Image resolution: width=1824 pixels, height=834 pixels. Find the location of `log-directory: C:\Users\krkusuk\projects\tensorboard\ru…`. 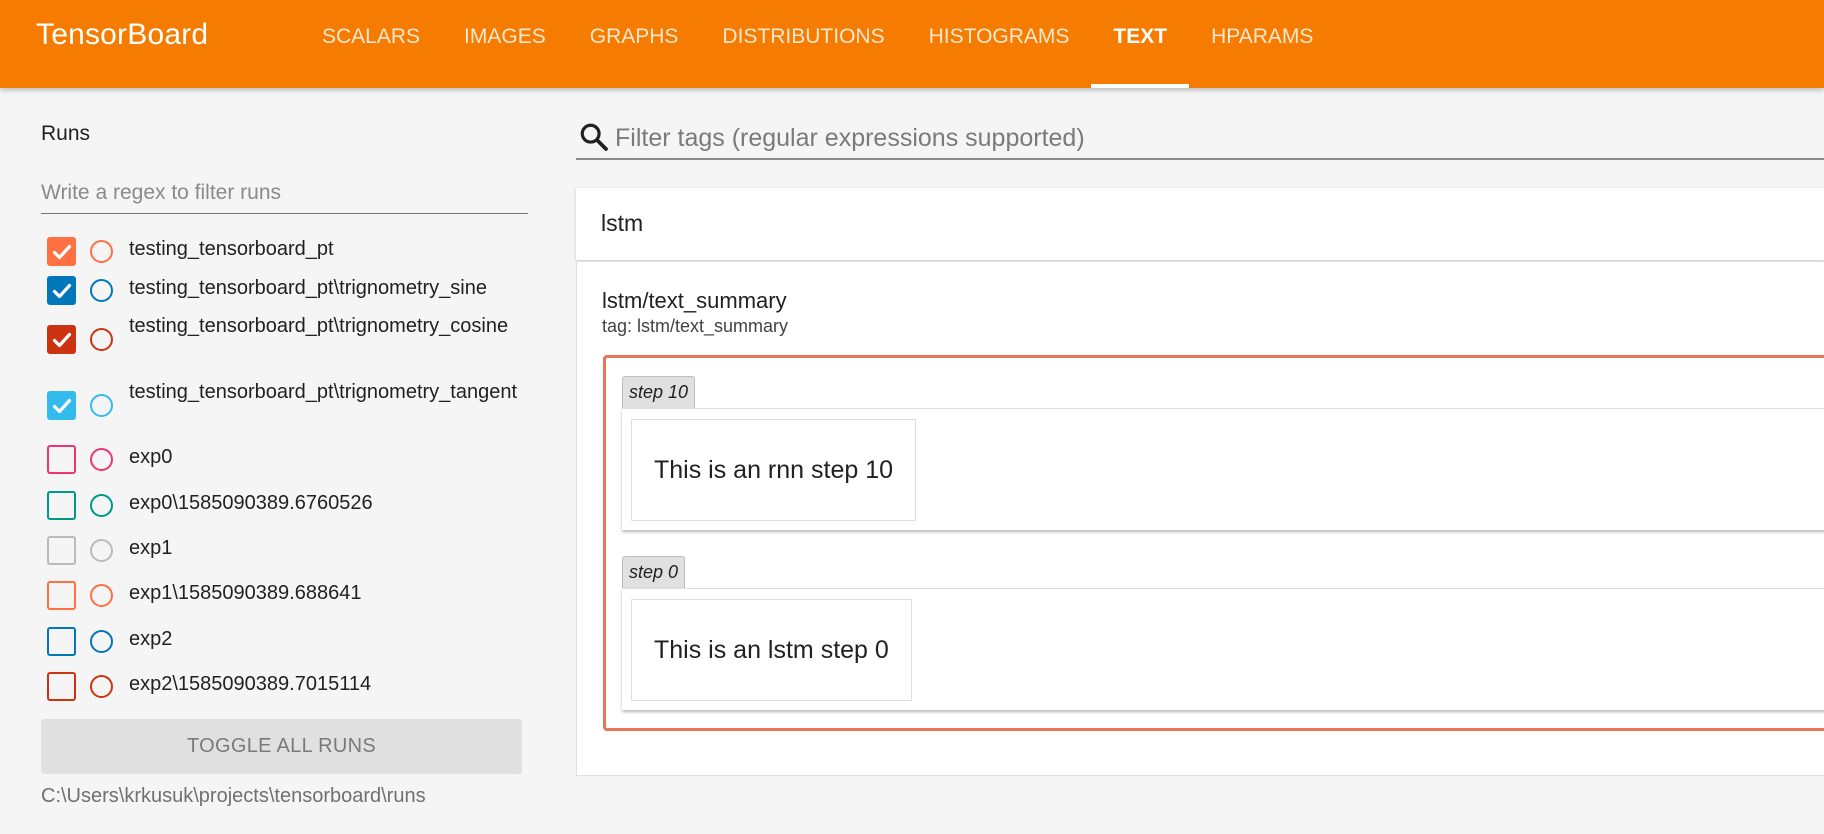

log-directory: C:\Users\krkusuk\projects\tensorboard\ru… is located at coordinates (233, 796).